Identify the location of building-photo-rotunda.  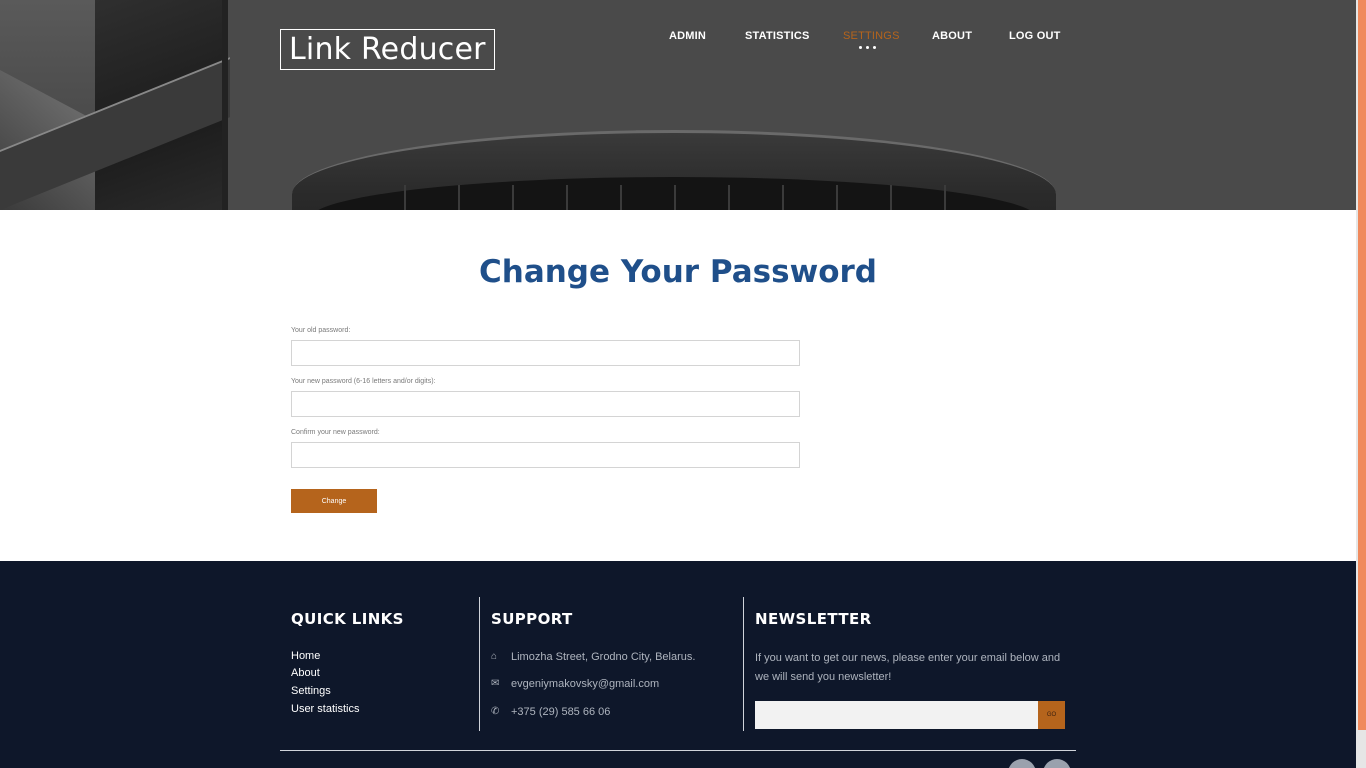
(674, 170).